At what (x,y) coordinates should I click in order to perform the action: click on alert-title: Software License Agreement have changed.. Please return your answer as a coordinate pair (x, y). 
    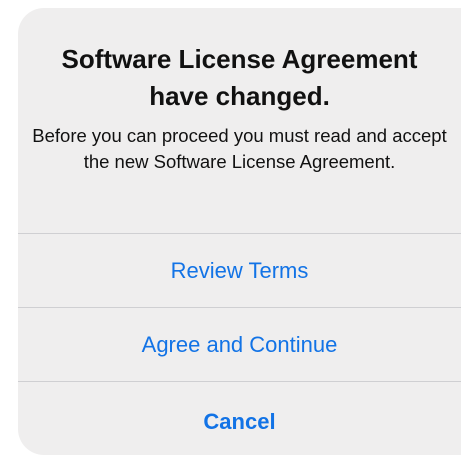
    Looking at the image, I should click on (239, 77).